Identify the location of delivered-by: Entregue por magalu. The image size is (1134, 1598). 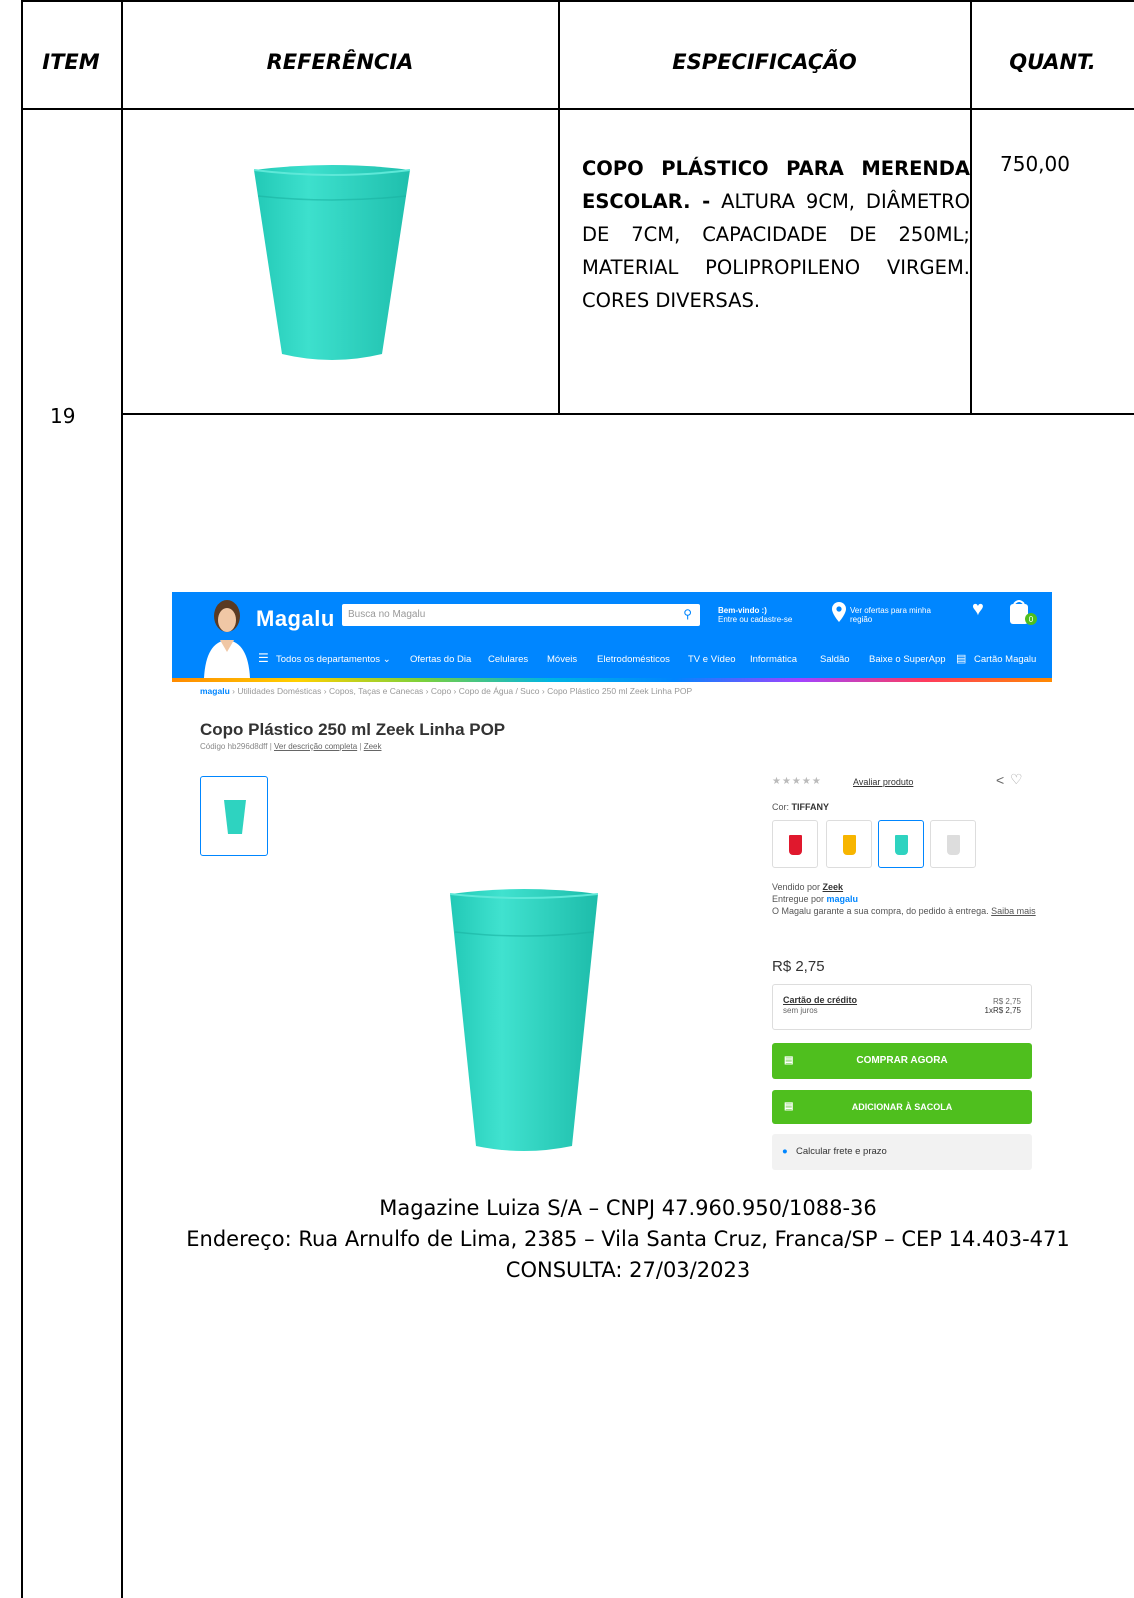
(815, 899).